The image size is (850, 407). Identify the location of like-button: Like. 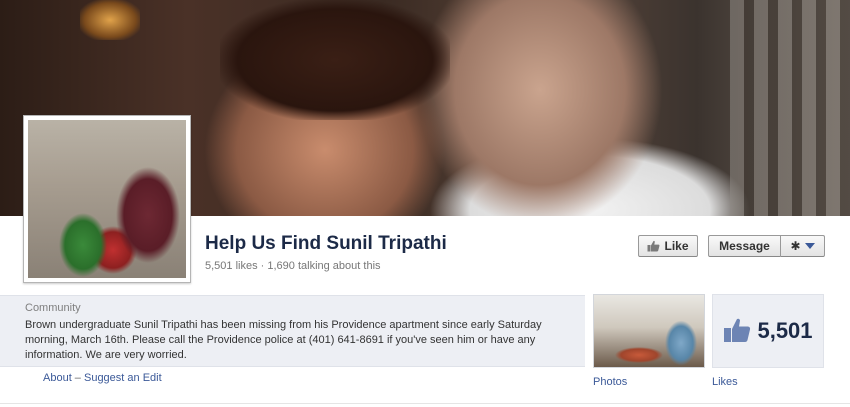
(668, 246).